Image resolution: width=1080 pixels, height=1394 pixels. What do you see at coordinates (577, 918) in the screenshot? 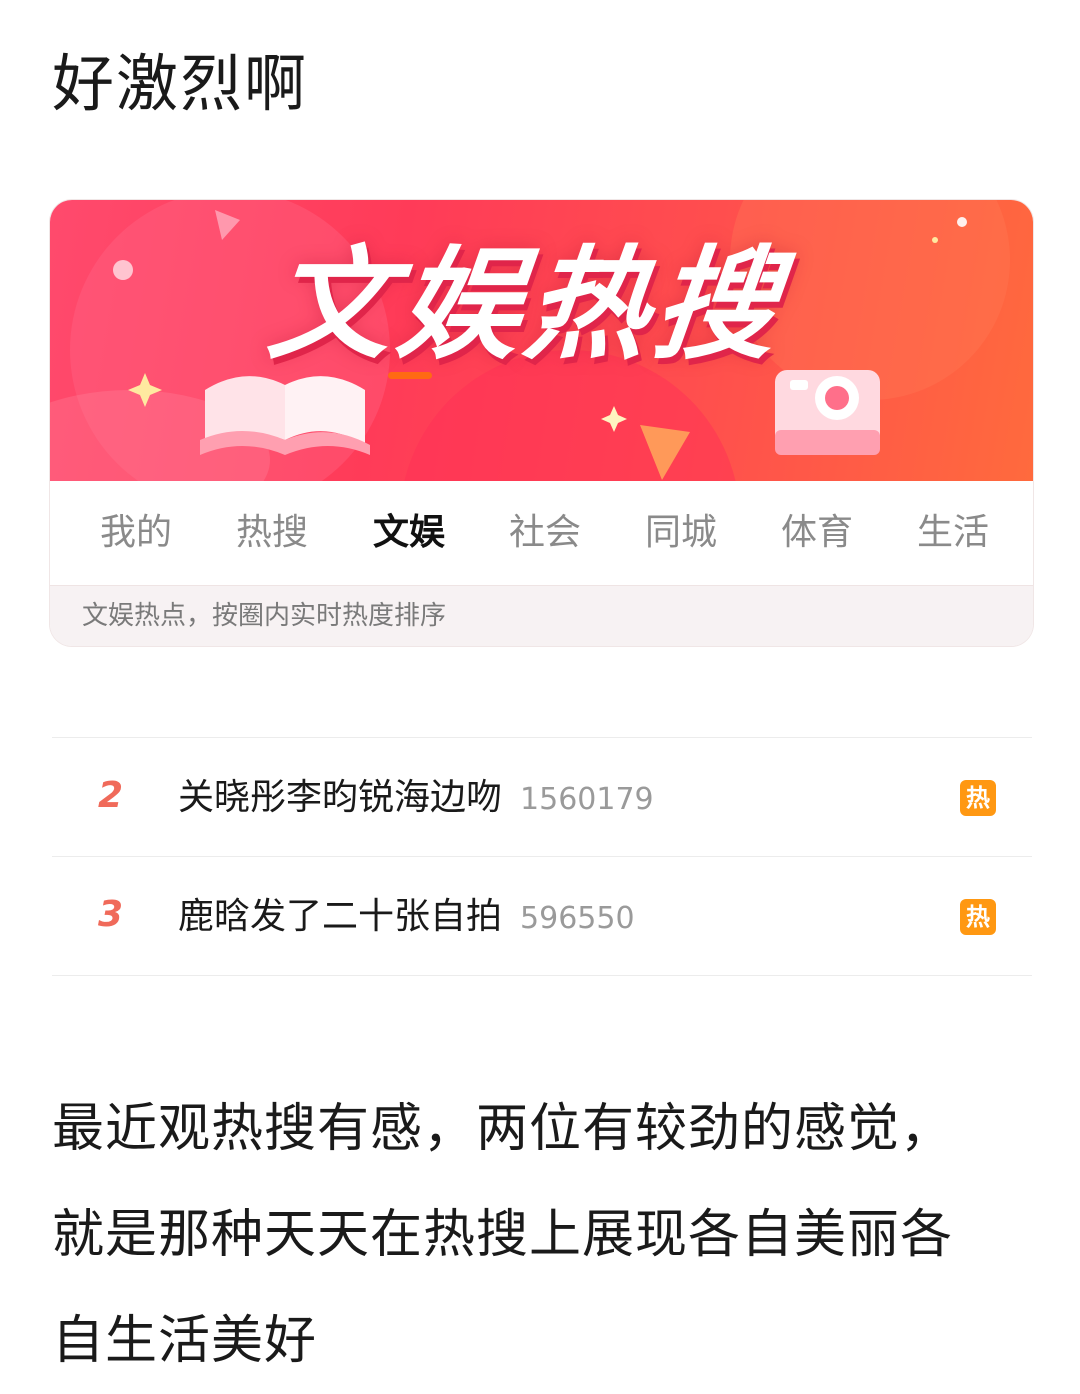
I see `list-item-count: 596550` at bounding box center [577, 918].